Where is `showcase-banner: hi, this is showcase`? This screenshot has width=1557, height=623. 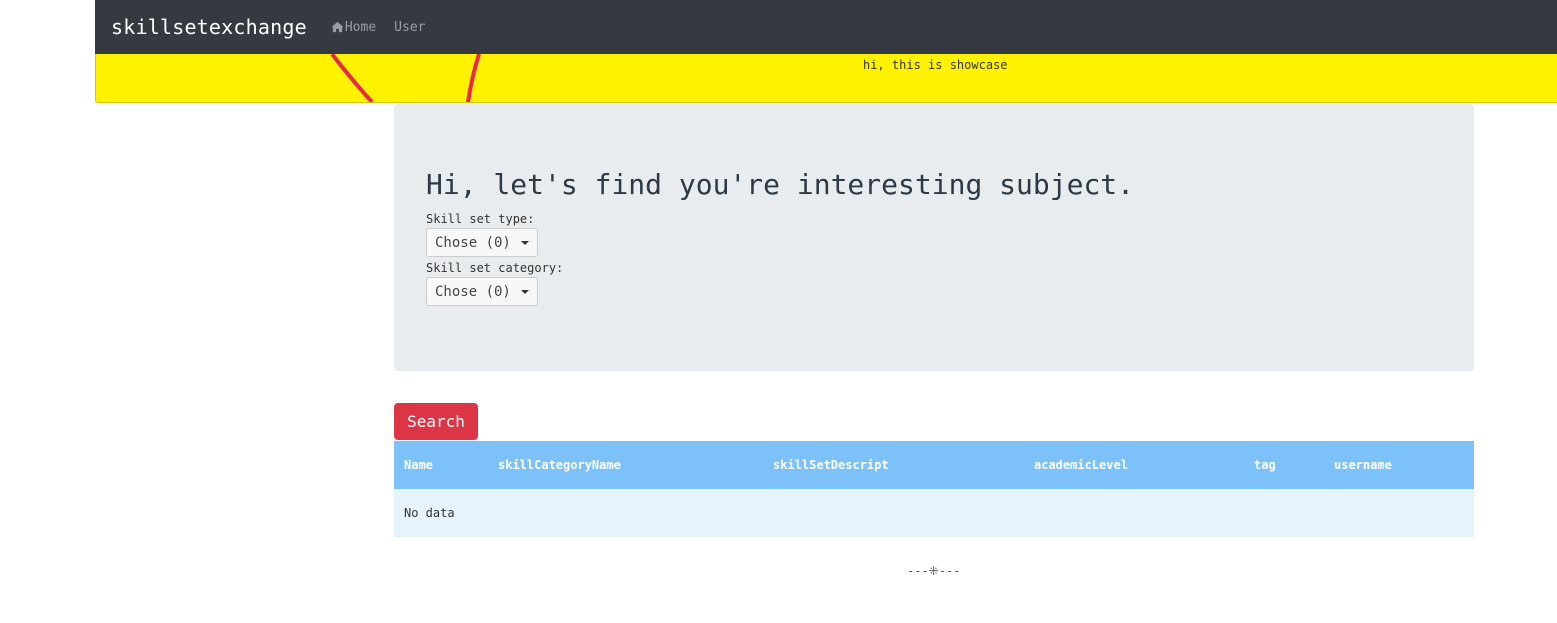
showcase-banner: hi, this is showcase is located at coordinates (826, 78).